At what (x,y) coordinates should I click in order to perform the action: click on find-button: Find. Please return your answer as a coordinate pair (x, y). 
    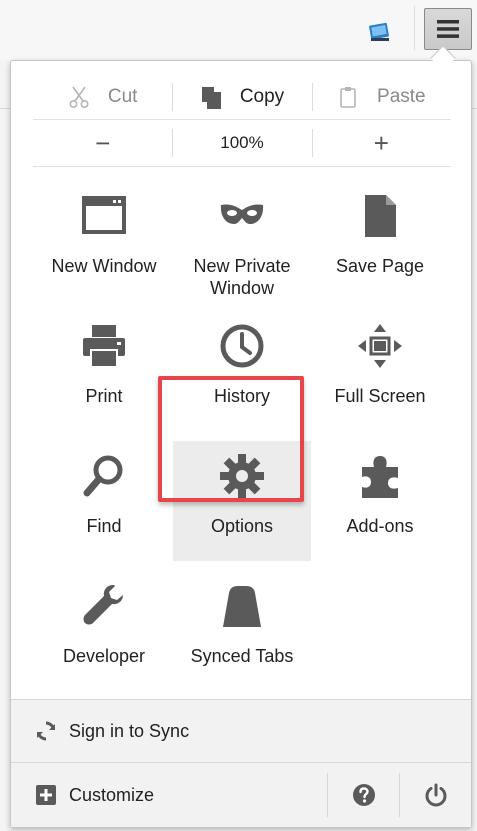
    Looking at the image, I should click on (104, 501).